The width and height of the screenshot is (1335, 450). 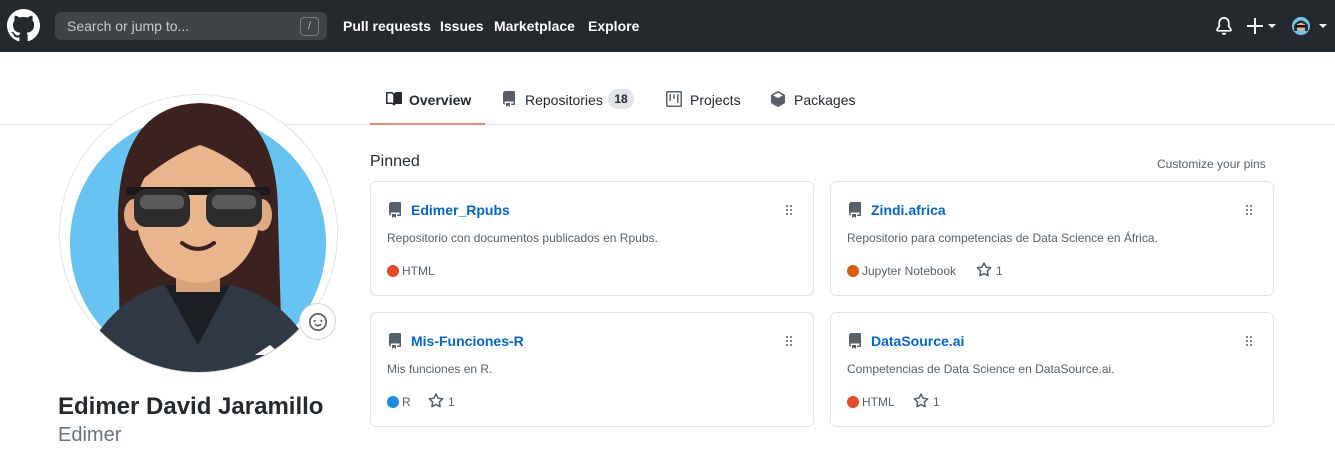 I want to click on project-icon, so click(x=674, y=99).